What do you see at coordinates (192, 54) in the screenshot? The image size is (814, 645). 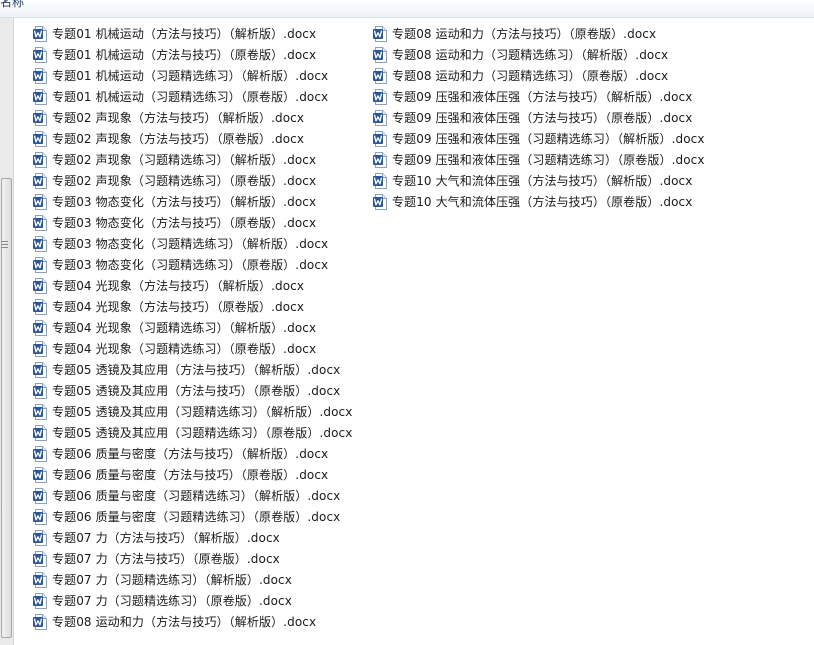 I see `file-item: 专题01 机械运动（方法与技巧）（原卷版）.docx` at bounding box center [192, 54].